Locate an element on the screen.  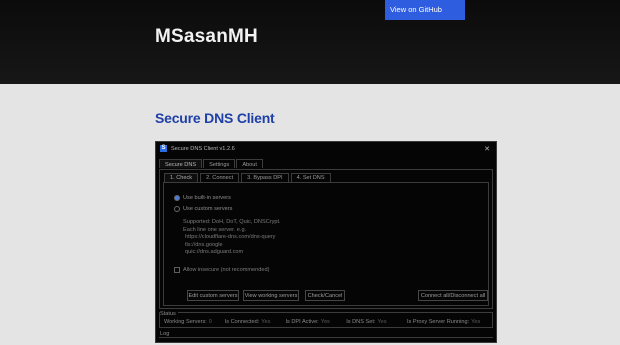
tab-set-dns: 4. Set DNS is located at coordinates (310, 177).